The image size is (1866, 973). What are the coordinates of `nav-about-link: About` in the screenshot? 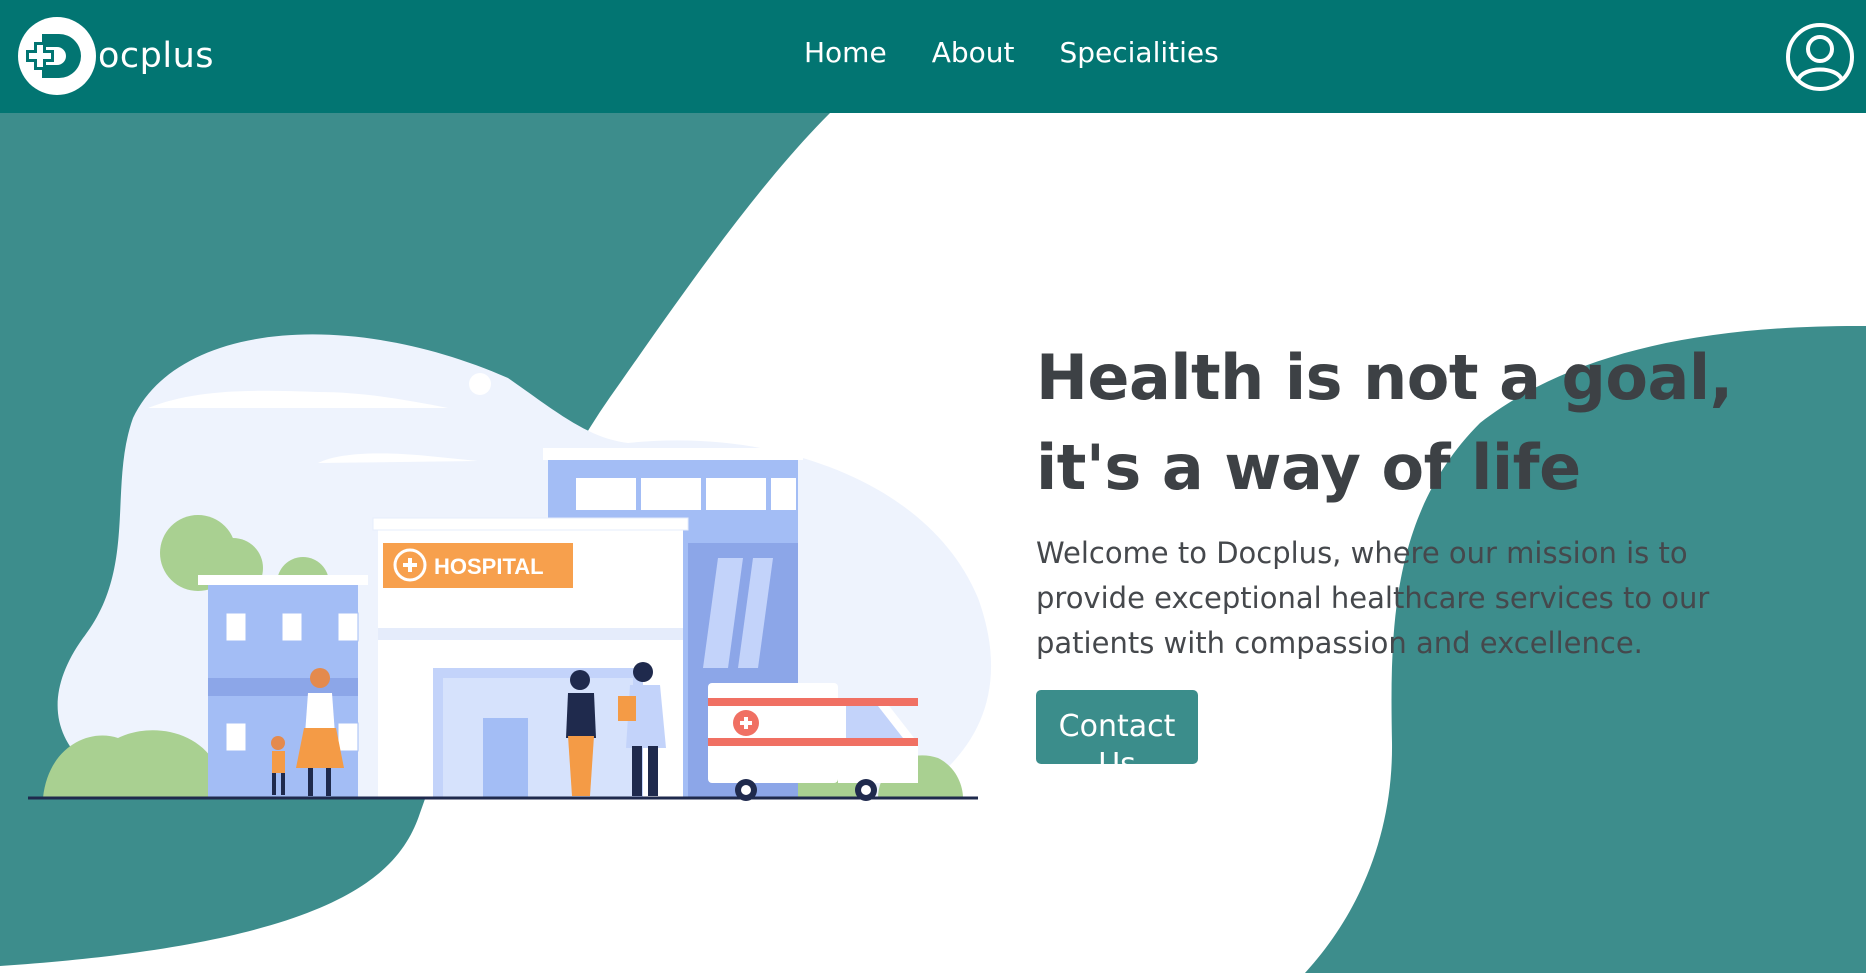 It's located at (973, 52).